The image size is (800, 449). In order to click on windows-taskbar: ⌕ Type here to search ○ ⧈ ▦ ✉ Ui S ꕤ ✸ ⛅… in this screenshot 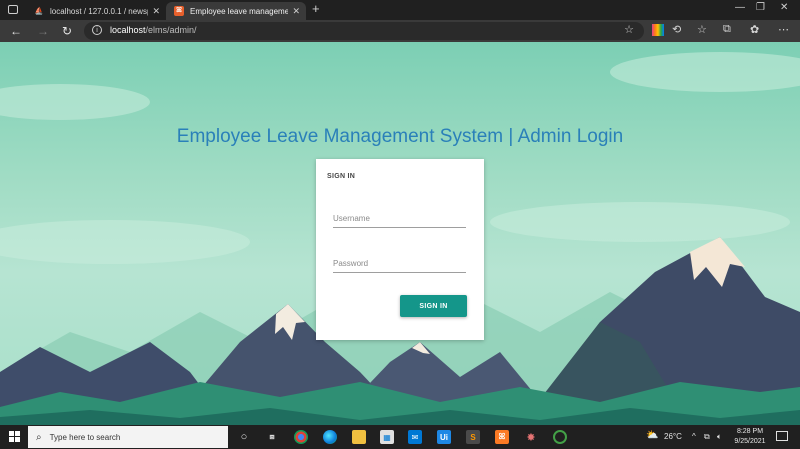, I will do `click(400, 437)`.